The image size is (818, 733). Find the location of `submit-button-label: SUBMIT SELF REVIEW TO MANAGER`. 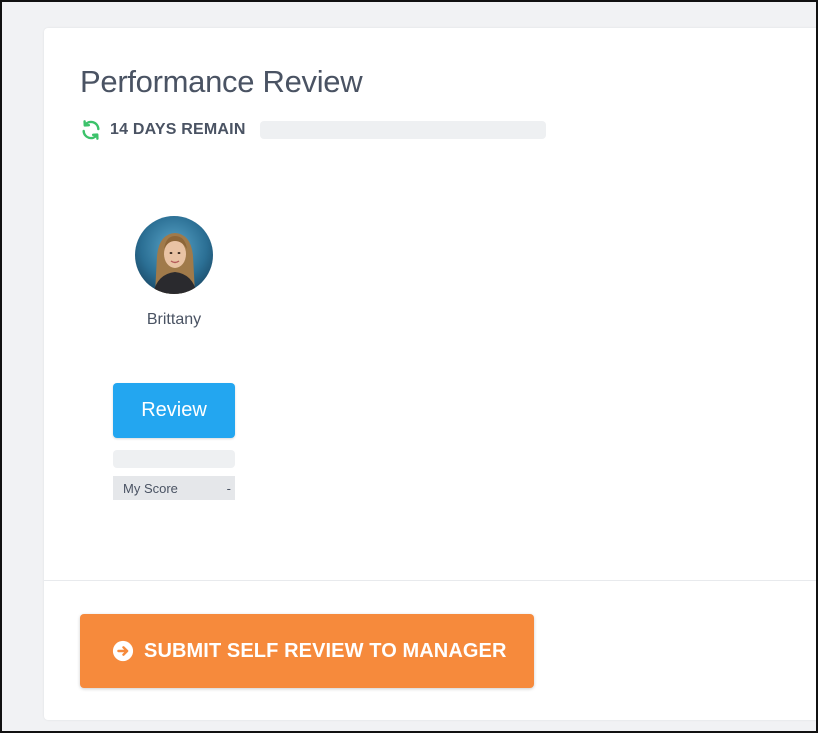

submit-button-label: SUBMIT SELF REVIEW TO MANAGER is located at coordinates (325, 650).